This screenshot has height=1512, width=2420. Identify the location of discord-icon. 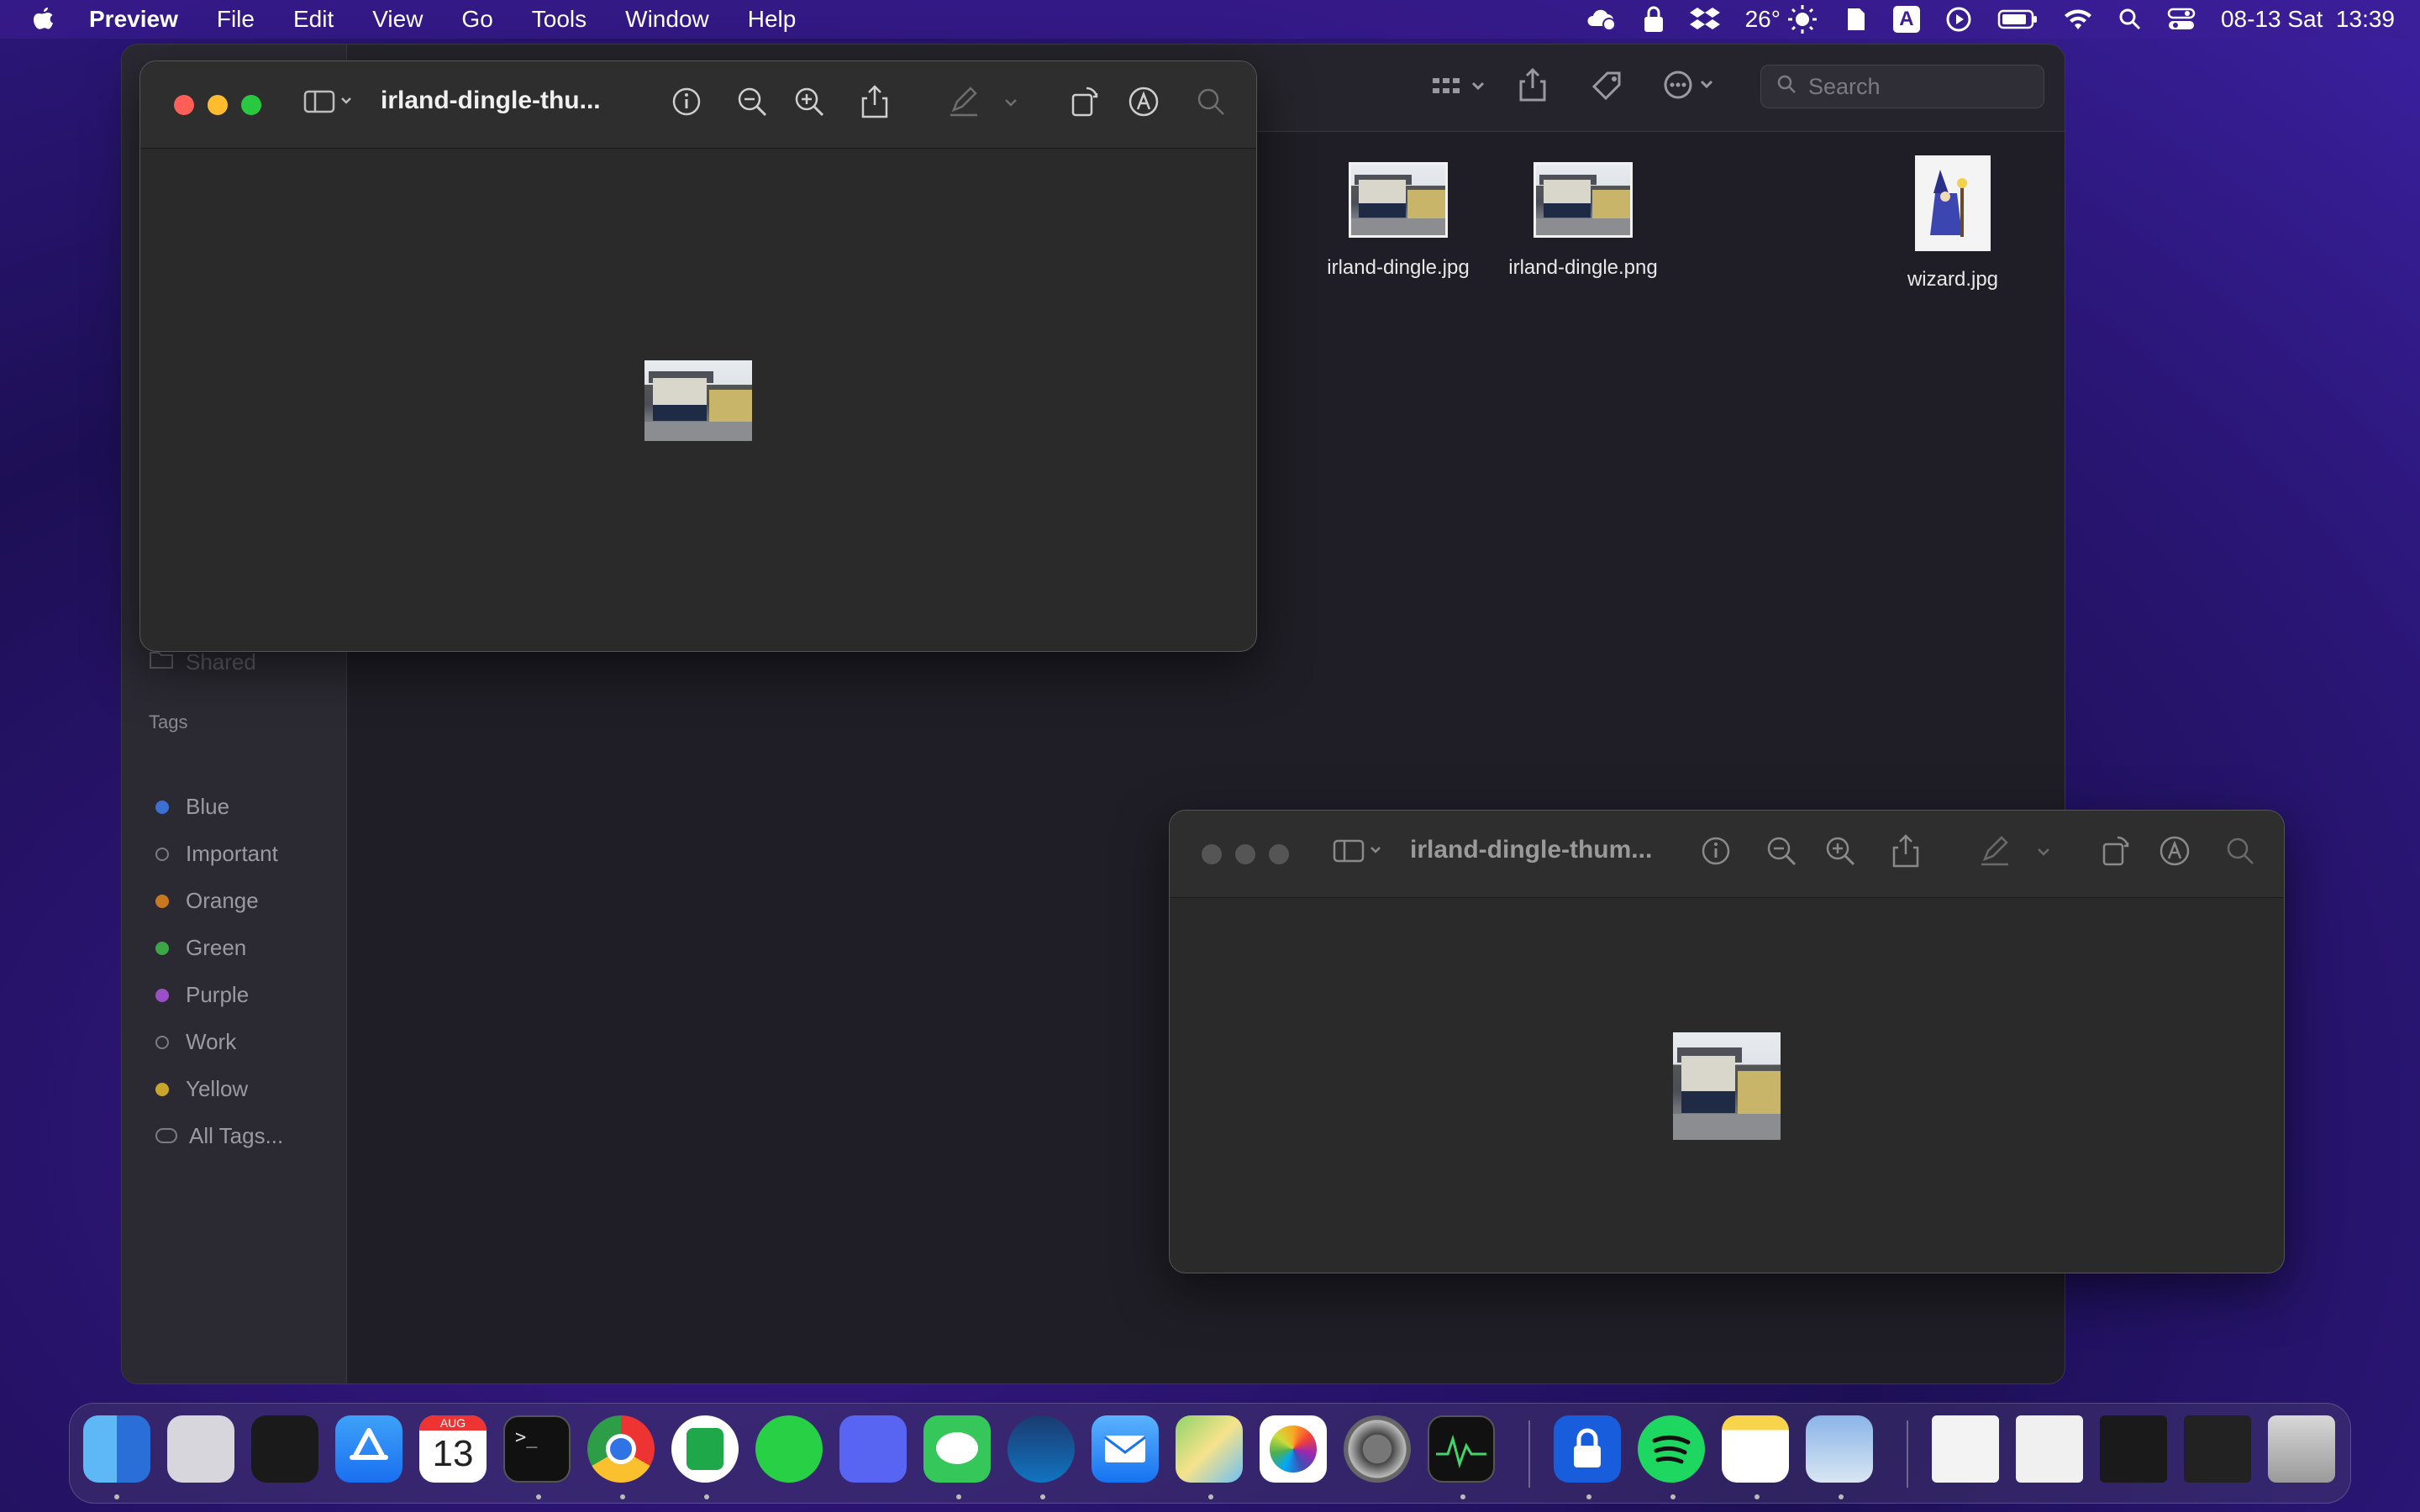
(873, 1449).